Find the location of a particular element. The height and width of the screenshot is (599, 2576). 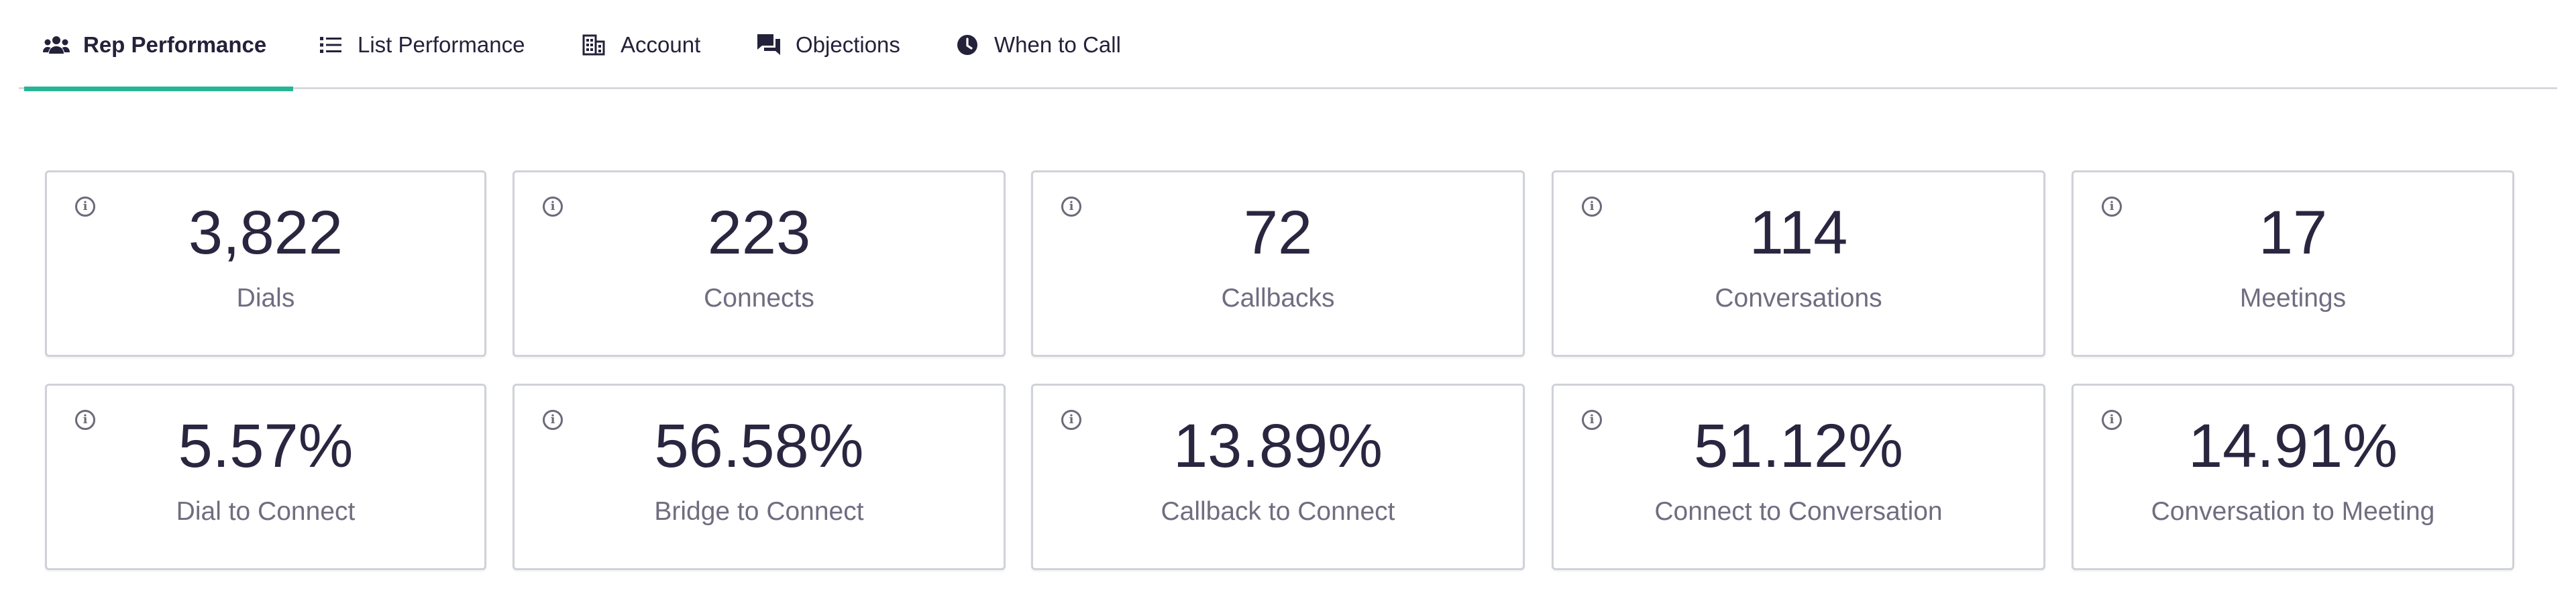

tab-label: List Performance is located at coordinates (441, 44).